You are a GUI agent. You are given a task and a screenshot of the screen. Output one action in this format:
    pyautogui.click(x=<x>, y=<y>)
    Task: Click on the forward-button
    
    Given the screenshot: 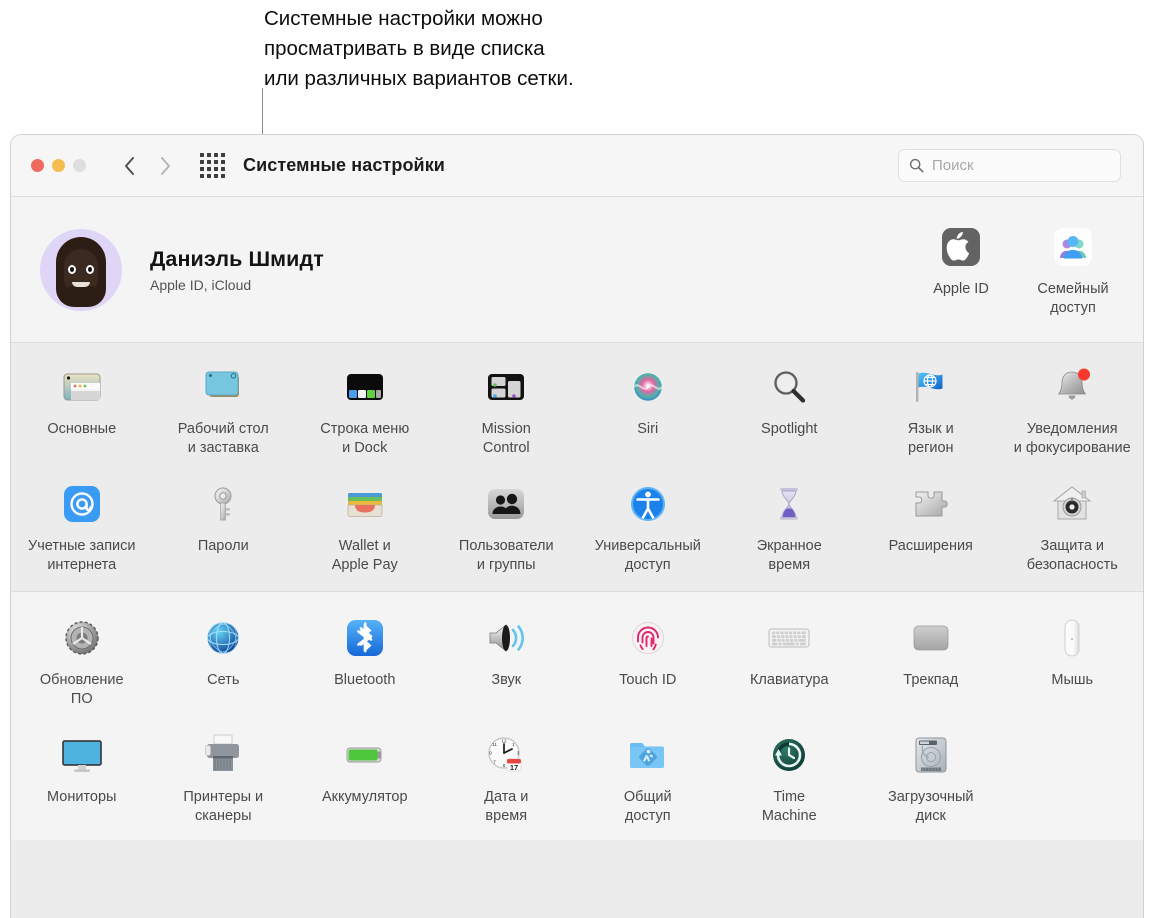 What is the action you would take?
    pyautogui.click(x=165, y=166)
    